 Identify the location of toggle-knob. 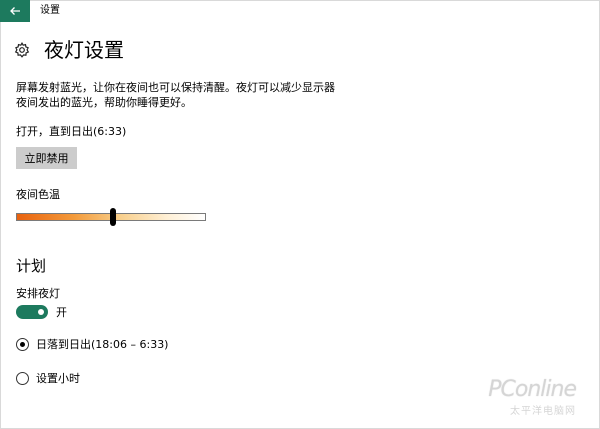
(41, 312).